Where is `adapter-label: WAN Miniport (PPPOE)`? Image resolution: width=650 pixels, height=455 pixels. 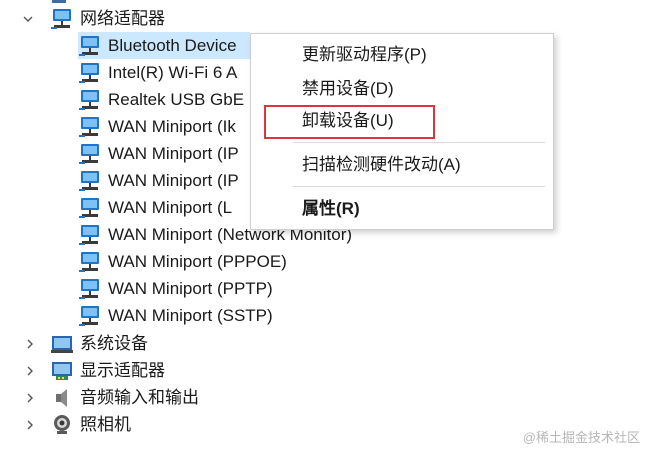
adapter-label: WAN Miniport (PPPOE) is located at coordinates (197, 261).